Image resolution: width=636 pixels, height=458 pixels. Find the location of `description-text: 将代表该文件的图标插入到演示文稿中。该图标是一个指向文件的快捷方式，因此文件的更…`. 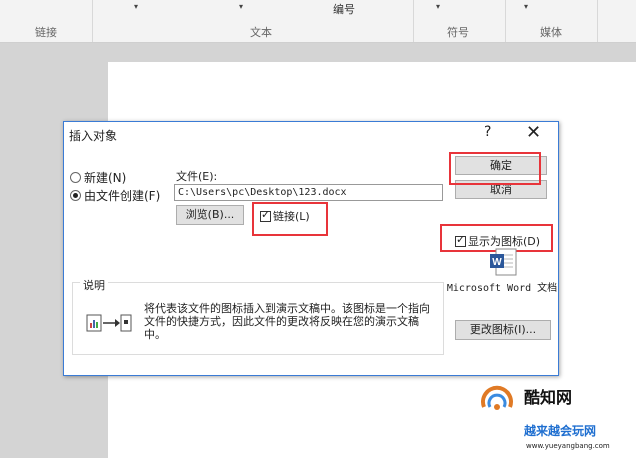

description-text: 将代表该文件的图标插入到演示文稿中。该图标是一个指向文件的快捷方式，因此文件的更… is located at coordinates (287, 321).